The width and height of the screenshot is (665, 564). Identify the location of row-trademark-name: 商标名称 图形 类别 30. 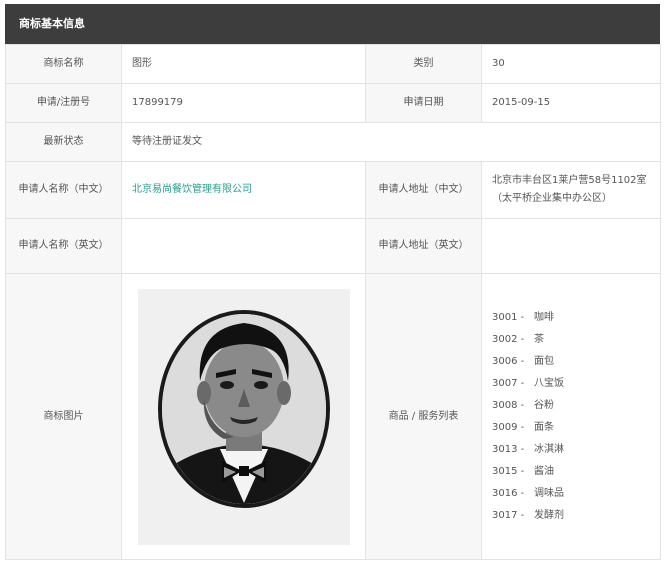
(333, 64).